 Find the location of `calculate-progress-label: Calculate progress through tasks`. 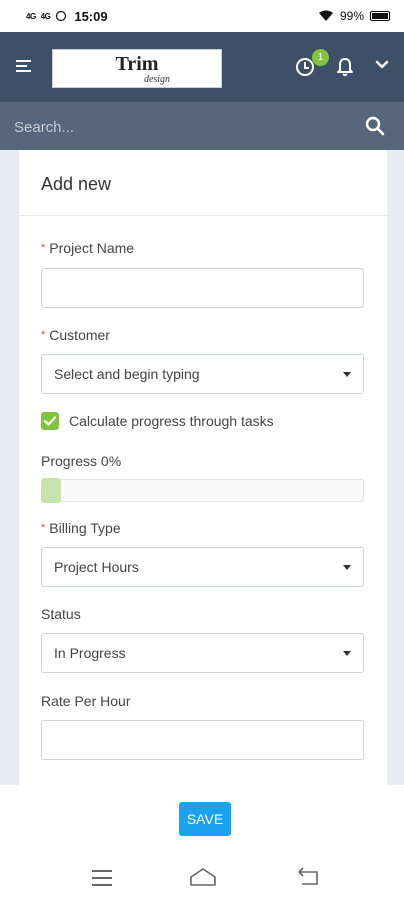

calculate-progress-label: Calculate progress through tasks is located at coordinates (171, 421).